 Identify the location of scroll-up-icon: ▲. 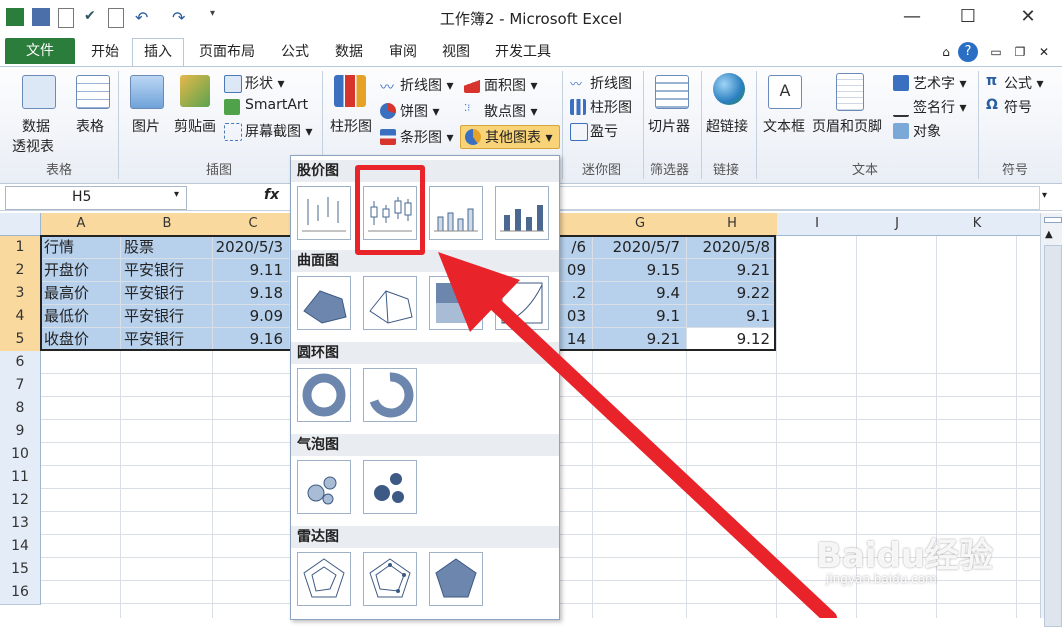
(1049, 234).